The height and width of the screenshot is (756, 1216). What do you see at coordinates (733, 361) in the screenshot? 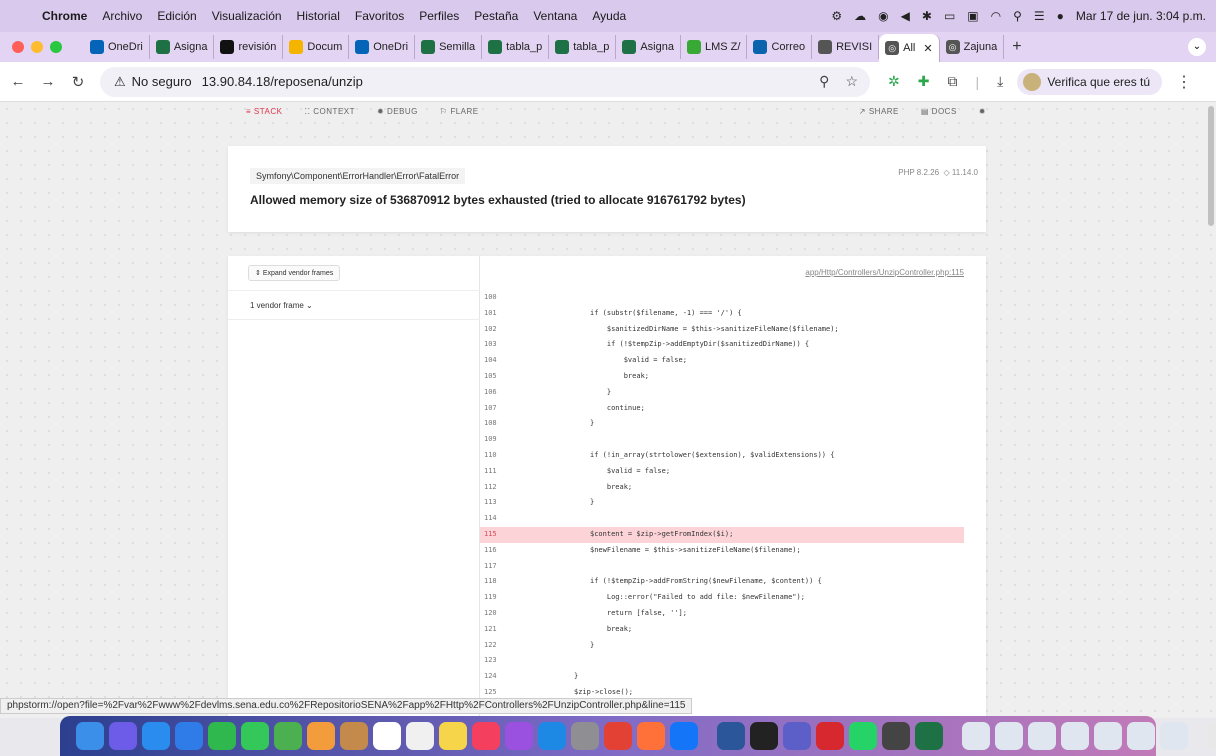
I see `code-line: 104 $valid = false;` at bounding box center [733, 361].